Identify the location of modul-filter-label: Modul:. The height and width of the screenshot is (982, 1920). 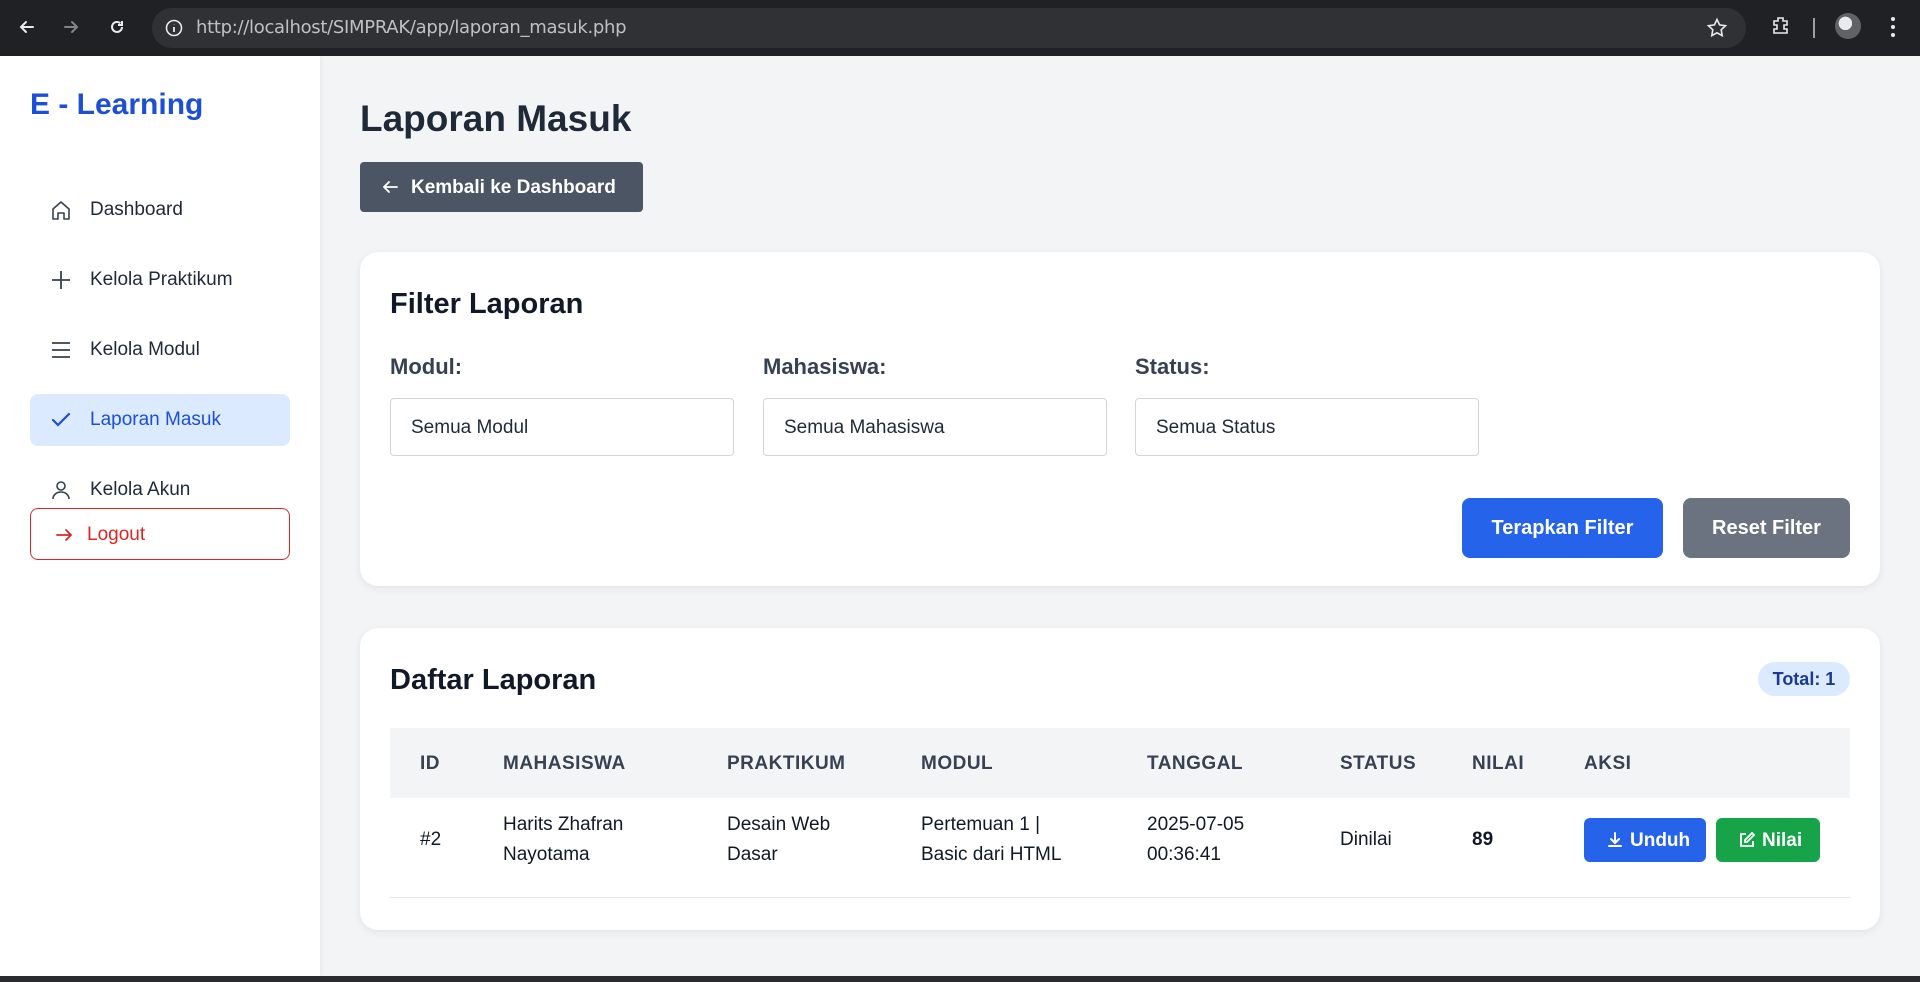
(426, 366).